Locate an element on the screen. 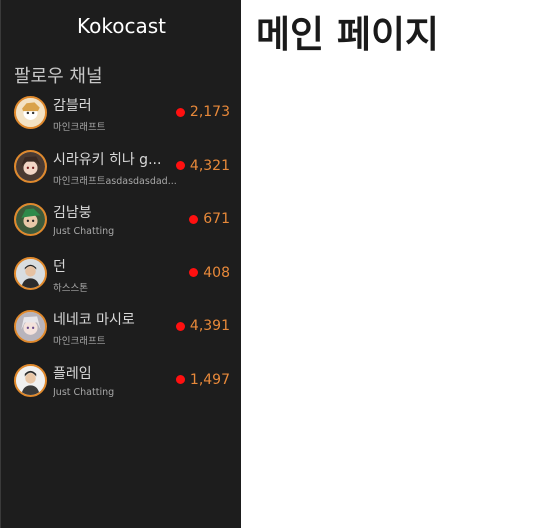  channel-item: 네네코 마시로 마인크래프트 4,391 is located at coordinates (121, 333).